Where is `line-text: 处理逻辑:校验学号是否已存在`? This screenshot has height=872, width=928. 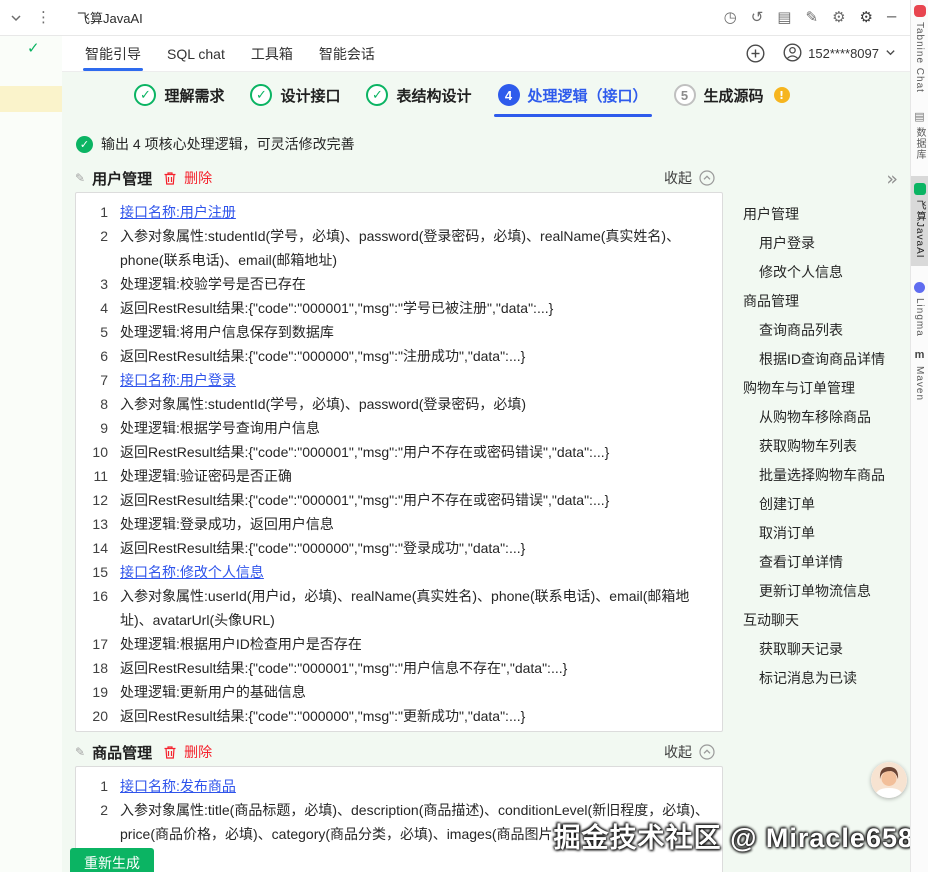 line-text: 处理逻辑:校验学号是否已存在 is located at coordinates (213, 284).